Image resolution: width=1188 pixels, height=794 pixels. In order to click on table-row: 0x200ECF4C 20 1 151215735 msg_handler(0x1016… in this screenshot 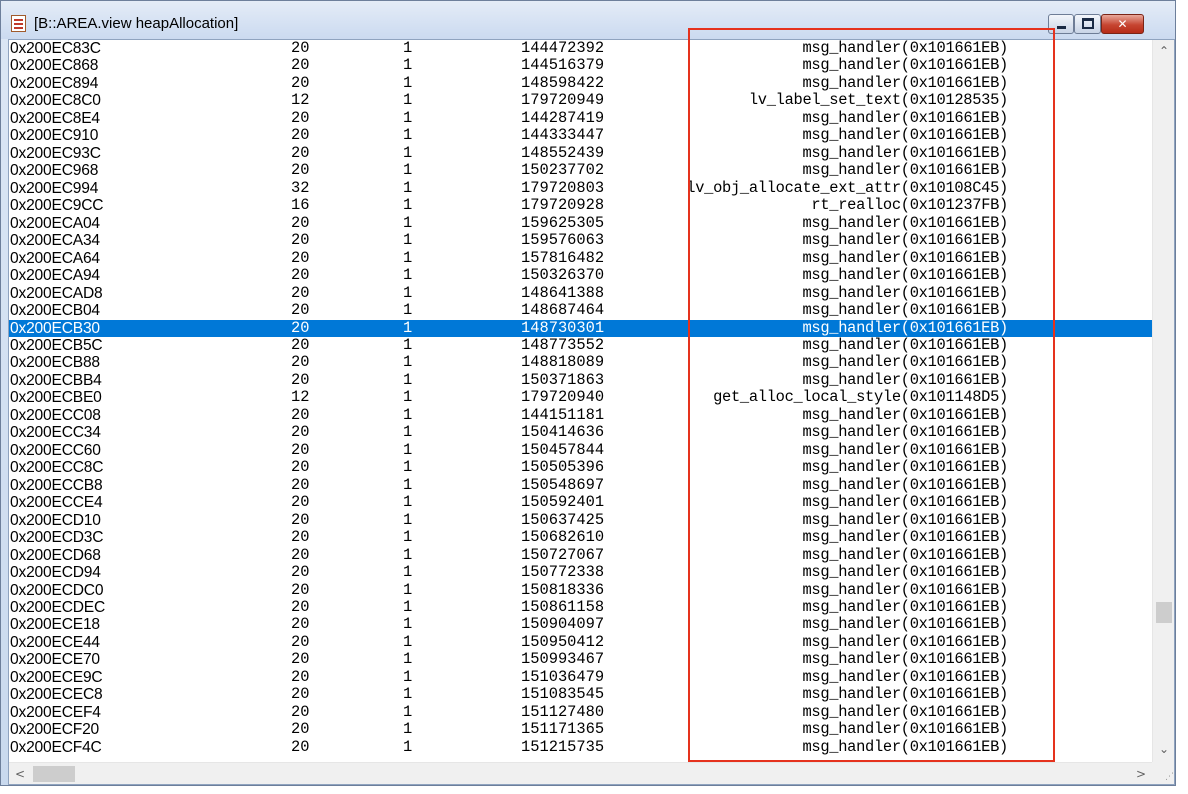, I will do `click(580, 747)`.